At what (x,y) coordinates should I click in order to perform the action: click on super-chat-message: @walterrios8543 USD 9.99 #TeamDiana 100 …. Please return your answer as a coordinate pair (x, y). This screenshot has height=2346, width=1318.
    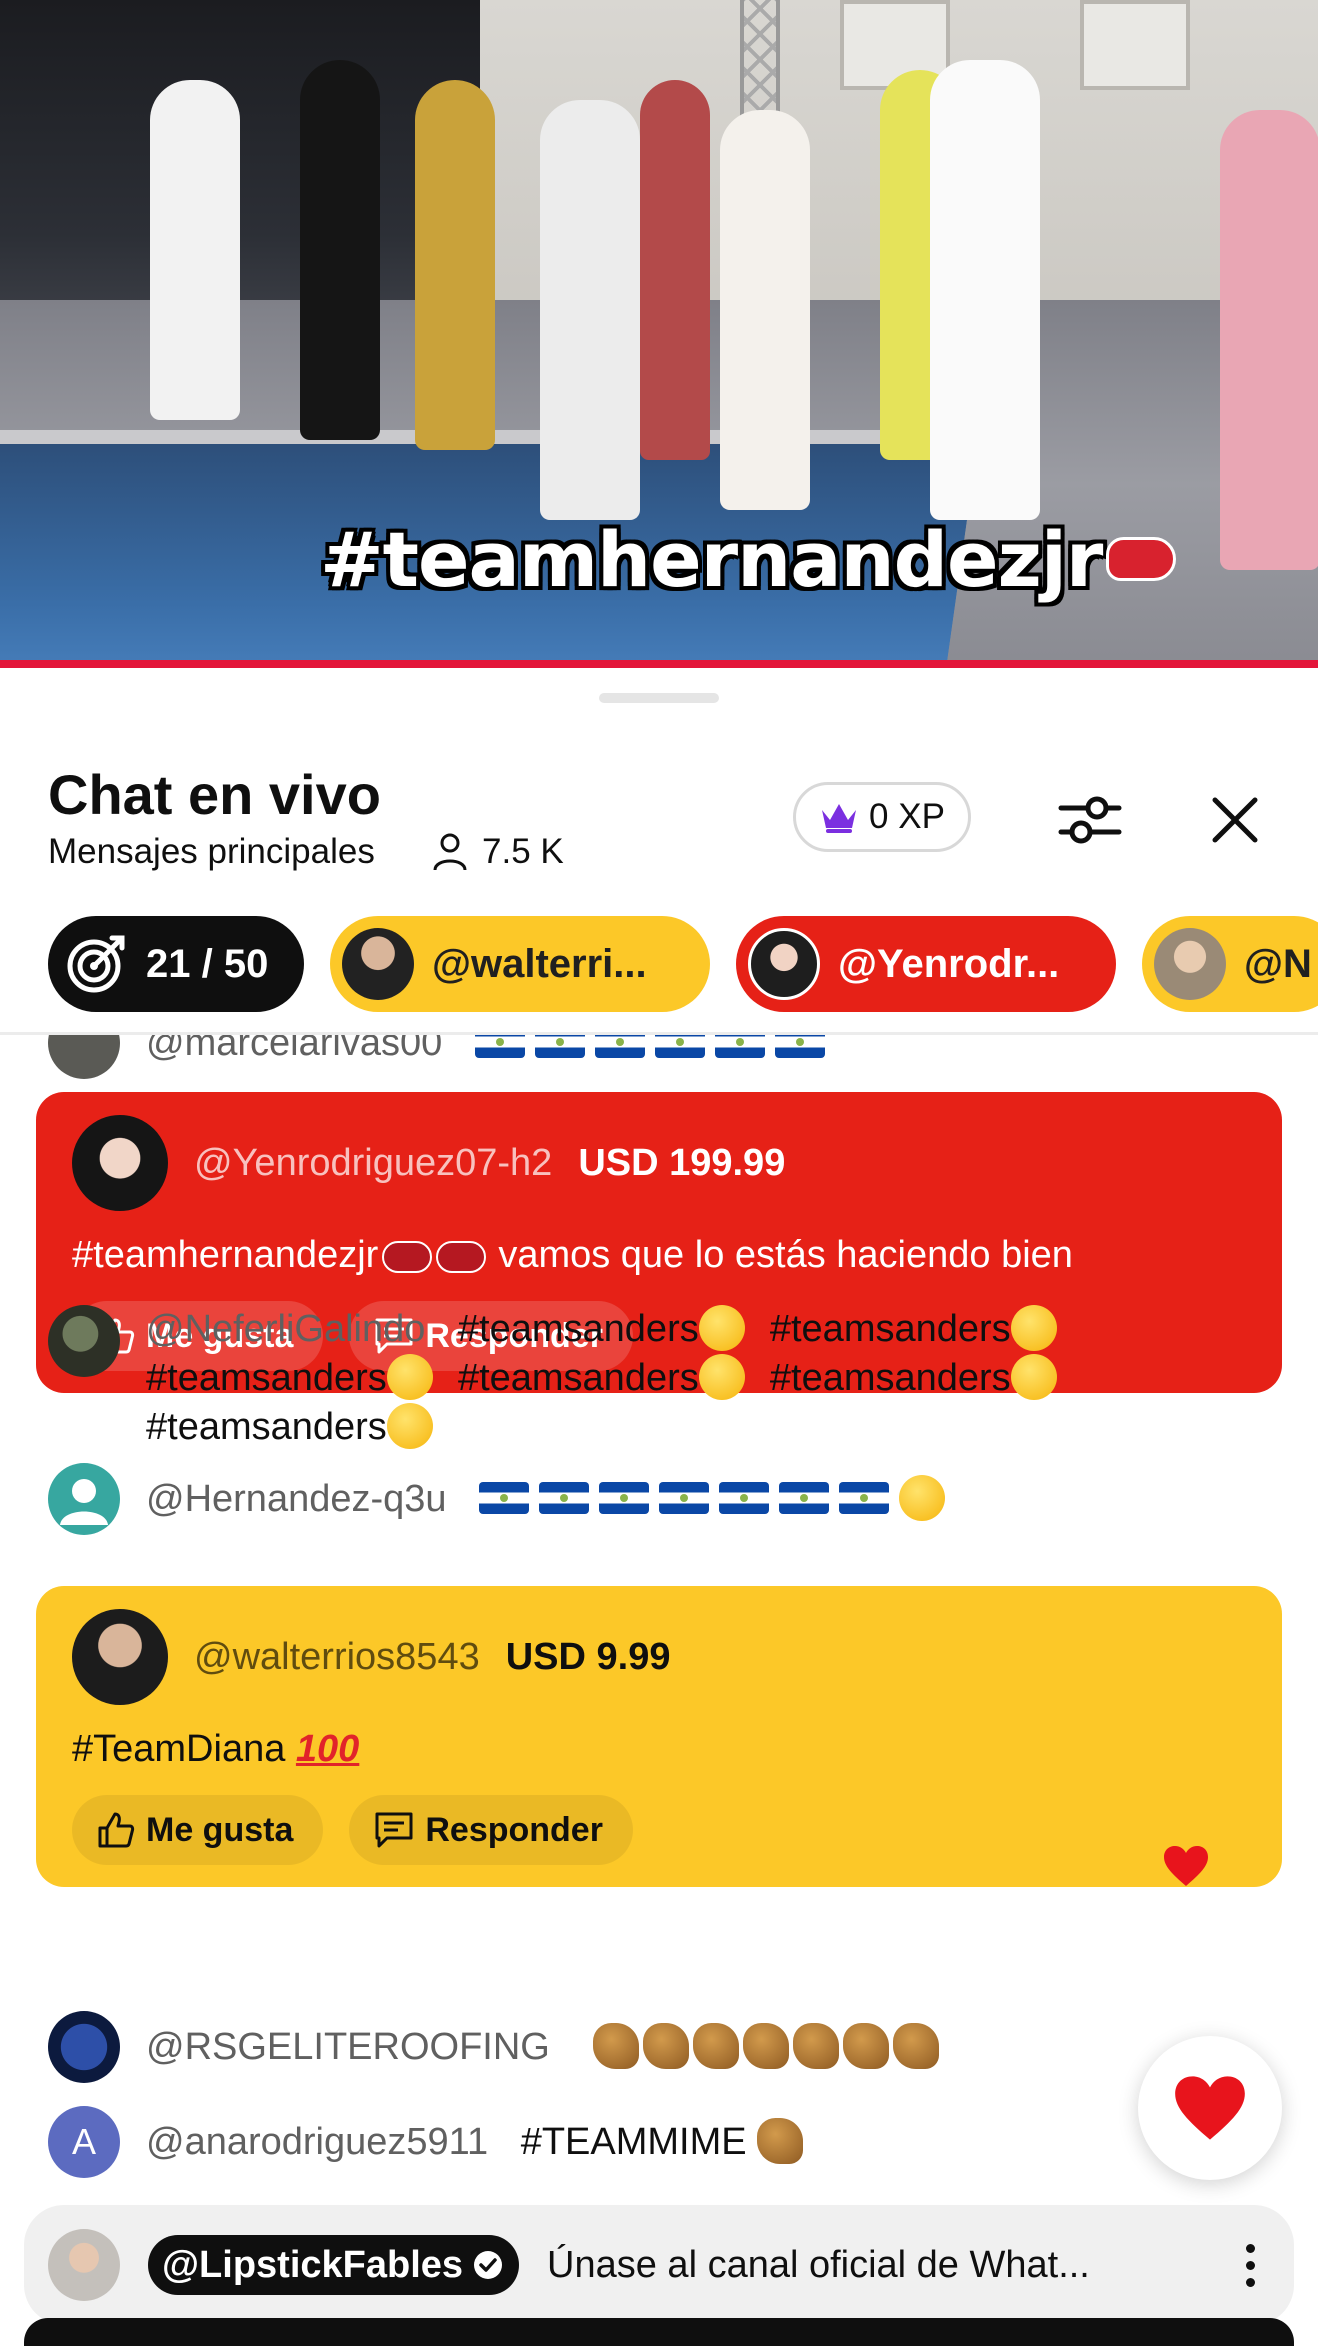
    Looking at the image, I should click on (659, 1736).